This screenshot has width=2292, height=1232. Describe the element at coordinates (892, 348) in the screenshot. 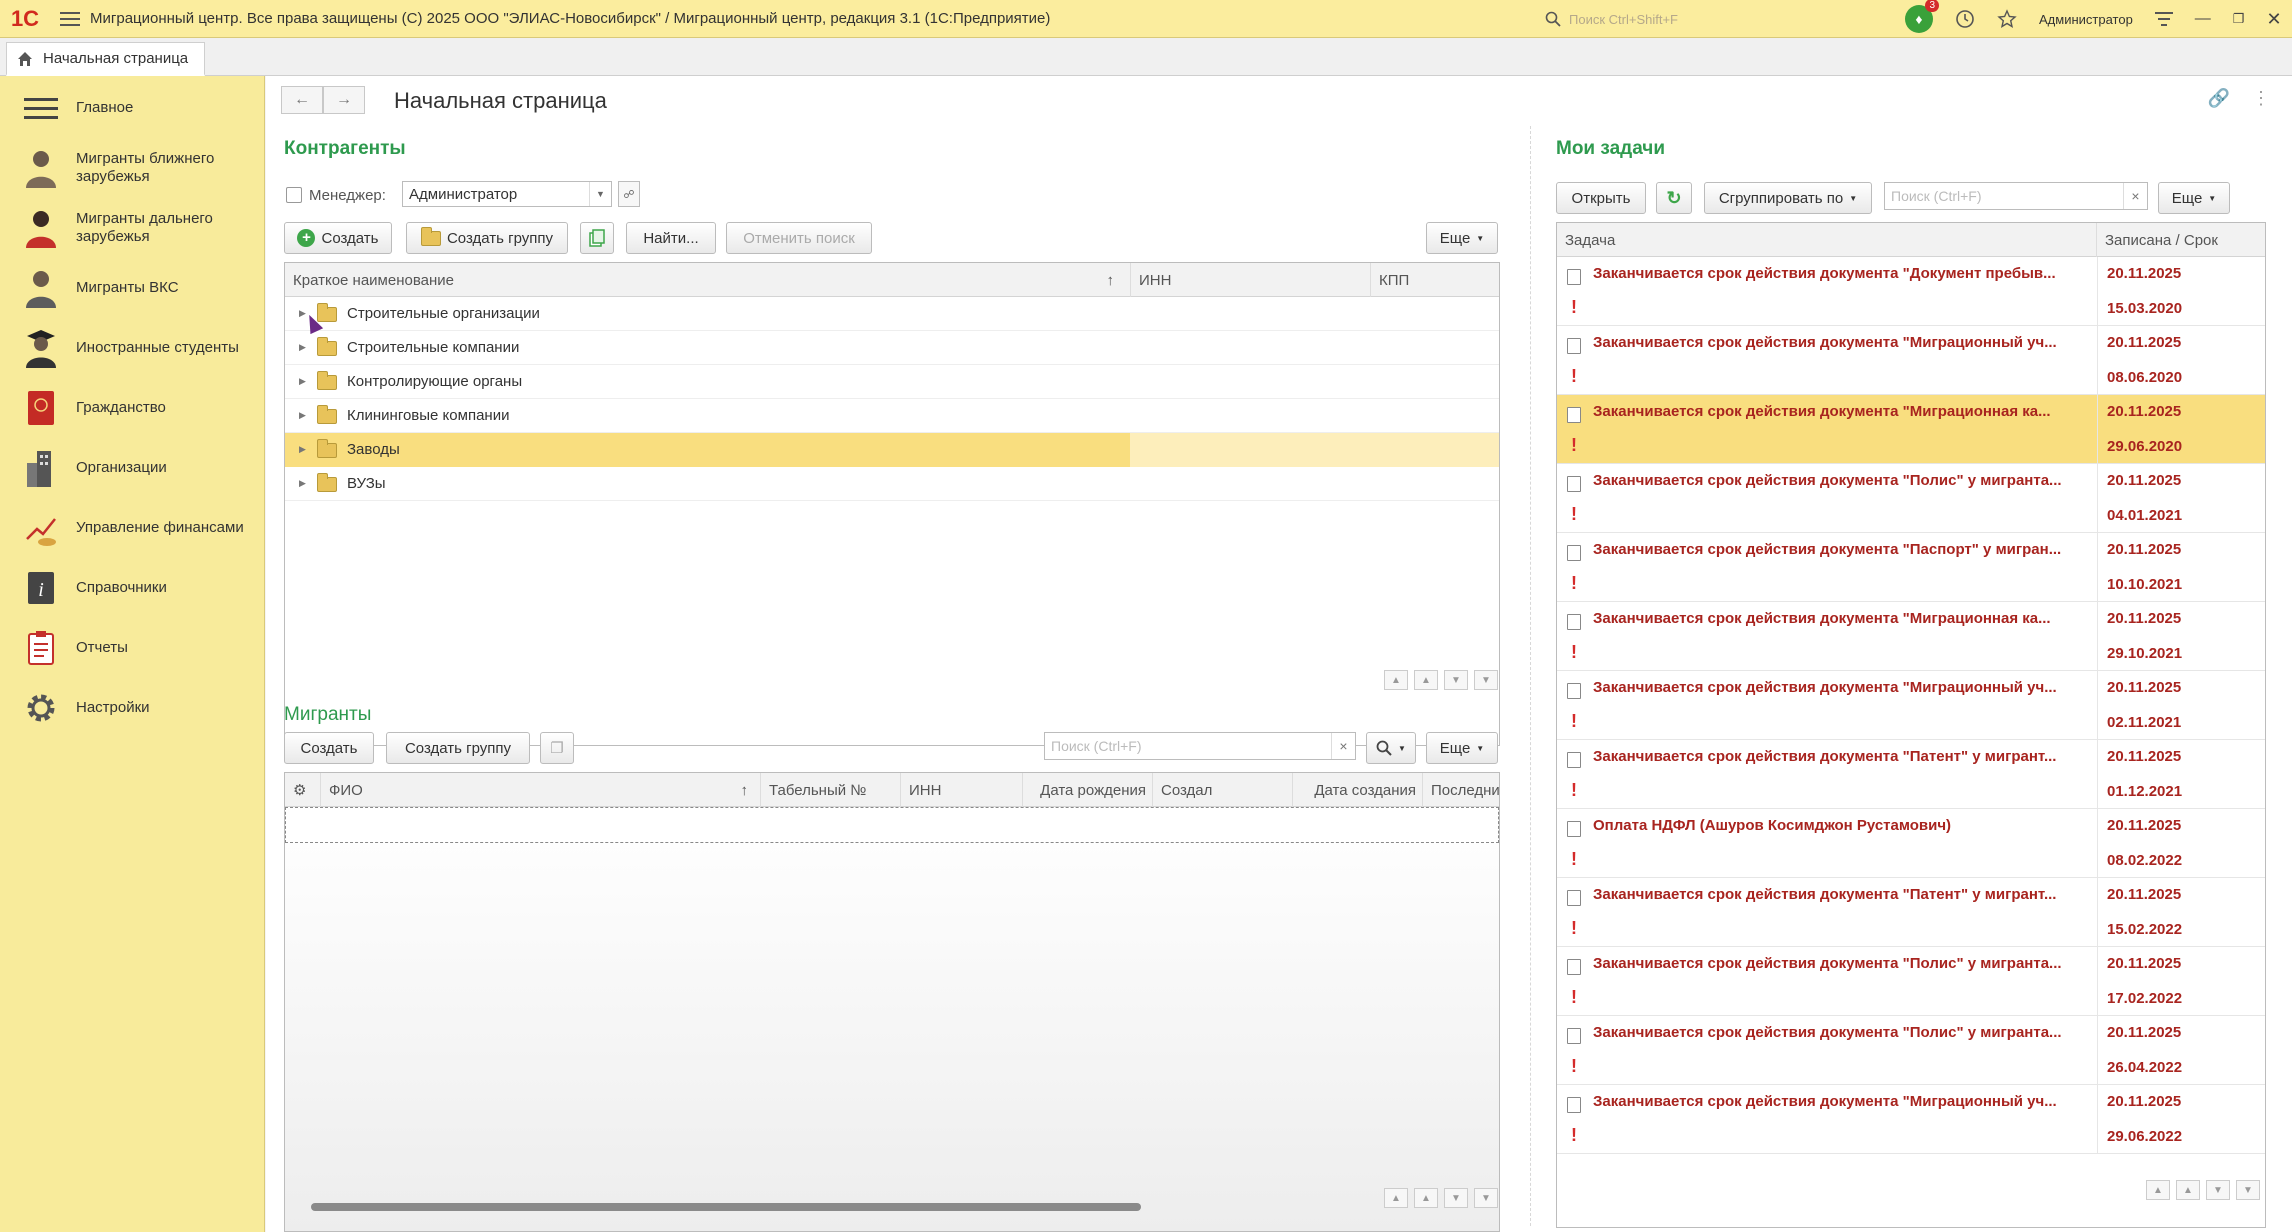

I see `tree-row: ▶ Строительные компании` at that location.